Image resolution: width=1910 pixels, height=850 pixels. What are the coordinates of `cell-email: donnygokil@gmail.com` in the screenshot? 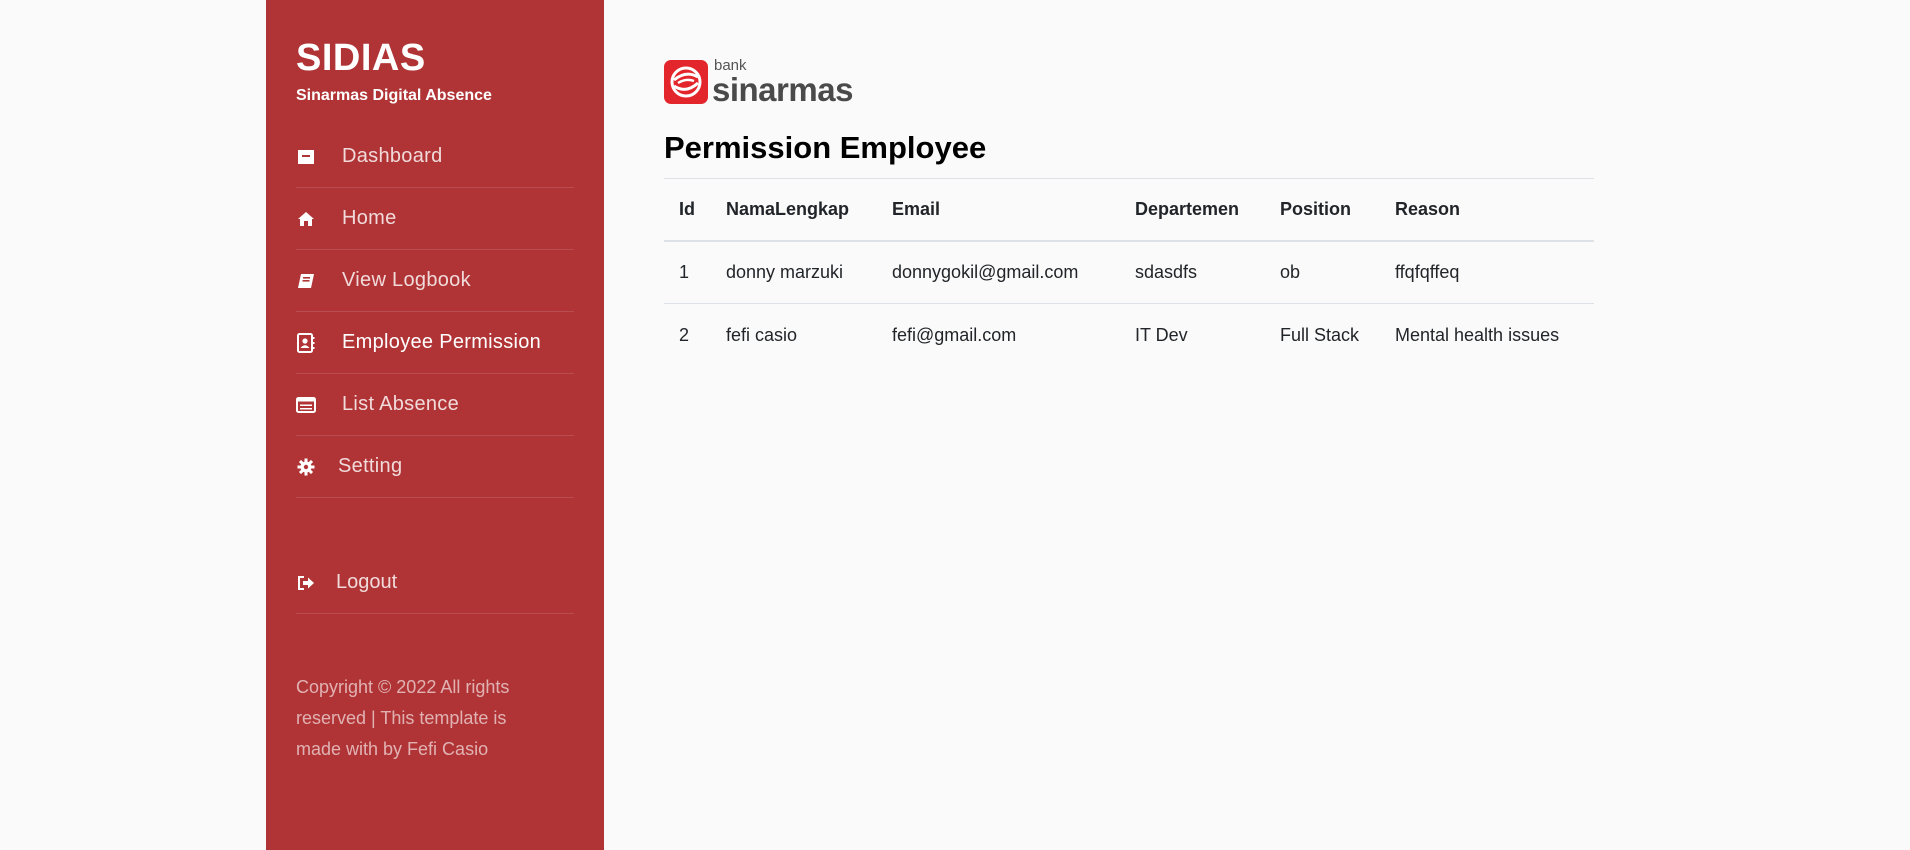 It's located at (998, 272).